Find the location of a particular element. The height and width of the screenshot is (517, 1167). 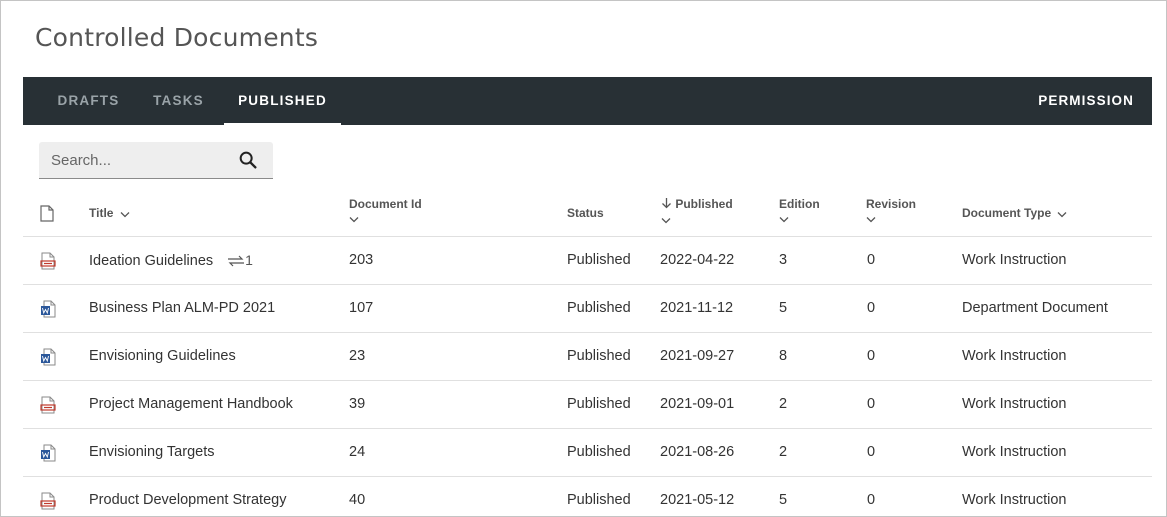

document-title: Business Plan ALM-PD 2021 is located at coordinates (182, 308).